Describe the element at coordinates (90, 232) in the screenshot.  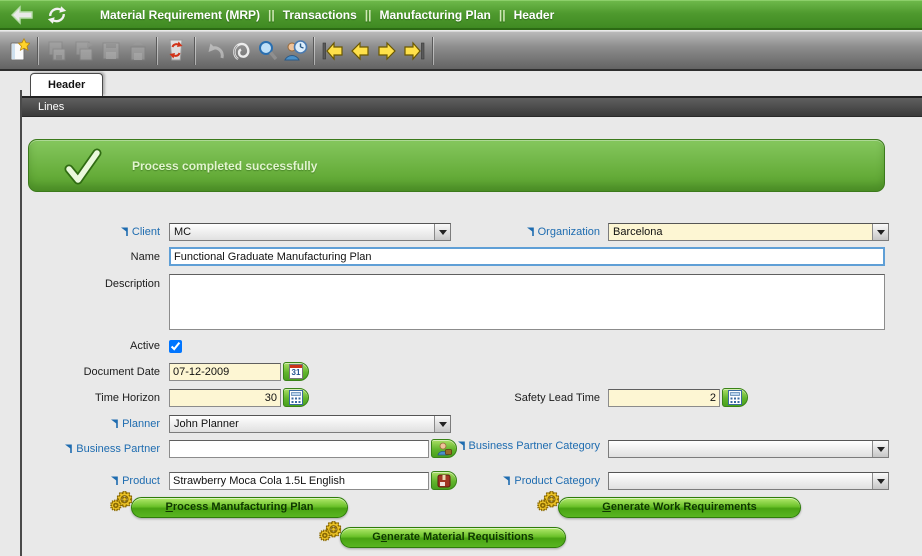
I see `client-label: Client` at that location.